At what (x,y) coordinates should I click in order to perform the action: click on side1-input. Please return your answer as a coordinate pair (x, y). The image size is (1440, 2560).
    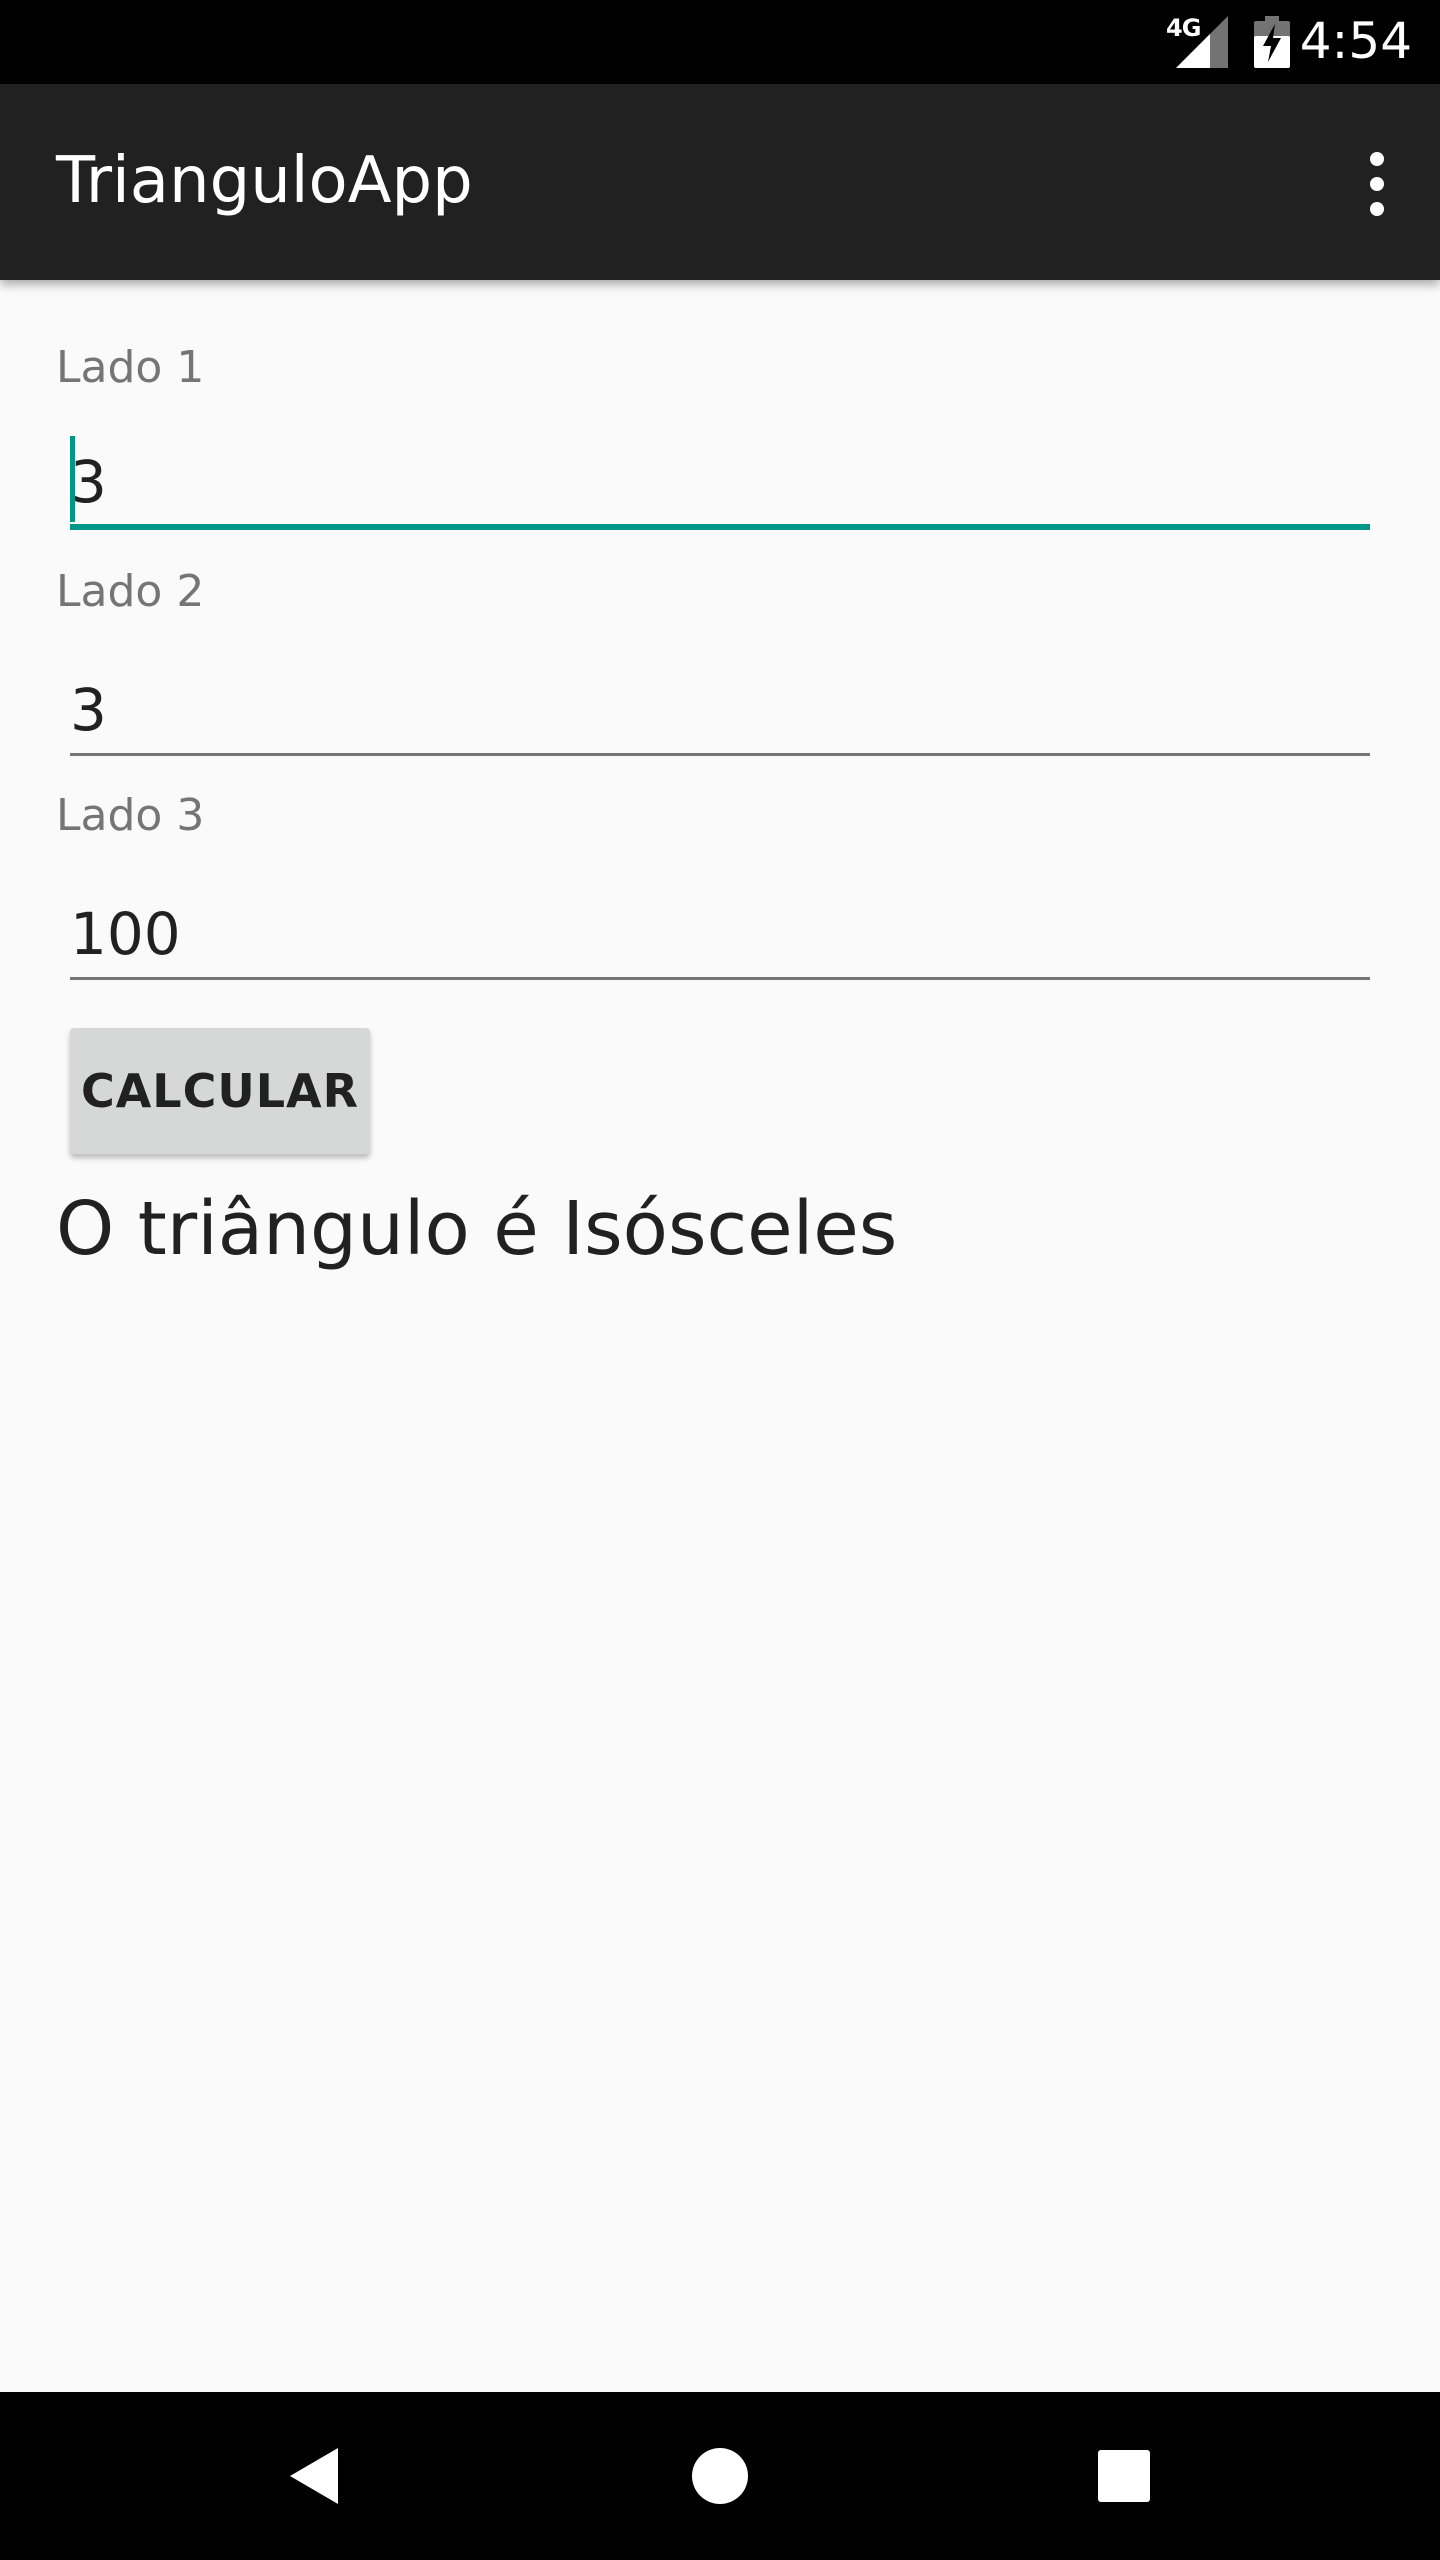
    Looking at the image, I should click on (720, 485).